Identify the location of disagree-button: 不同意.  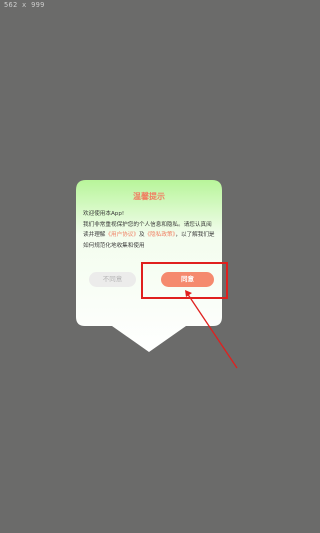
(112, 279).